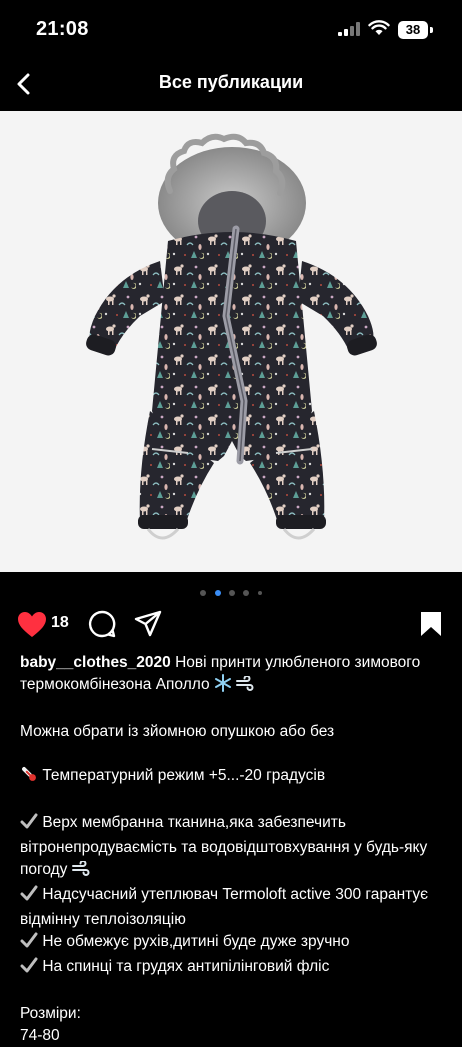  Describe the element at coordinates (148, 624) in the screenshot. I see `share-icon` at that location.